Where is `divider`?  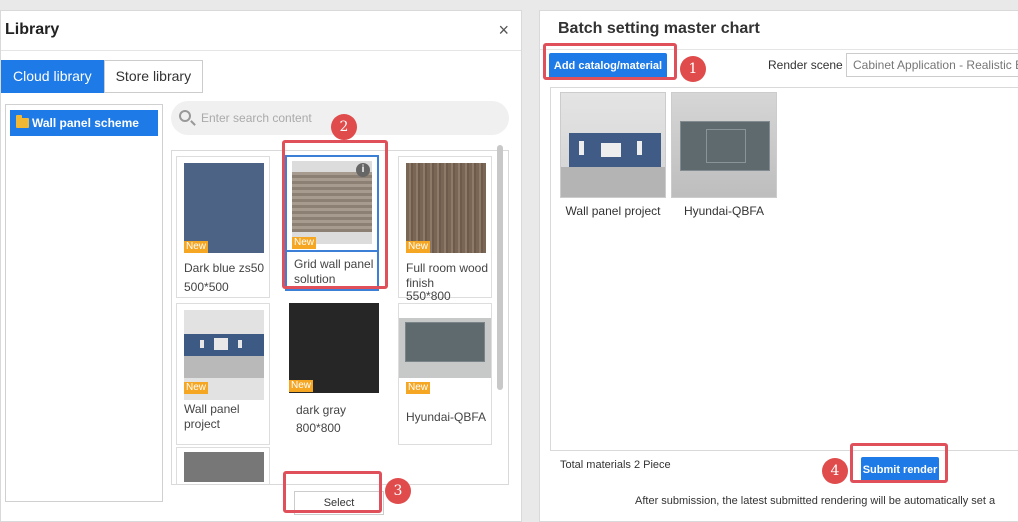 divider is located at coordinates (779, 49).